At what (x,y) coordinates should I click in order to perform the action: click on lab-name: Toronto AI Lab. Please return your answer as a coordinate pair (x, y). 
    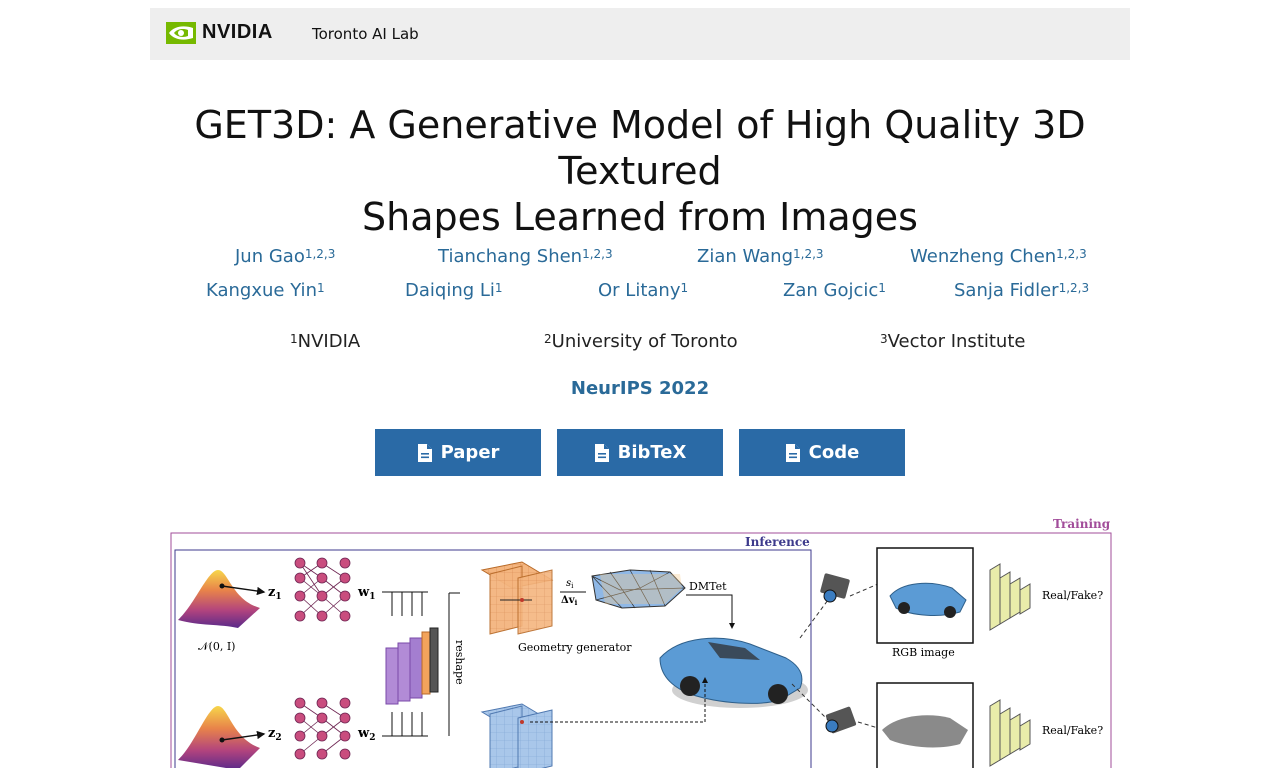
    Looking at the image, I should click on (365, 34).